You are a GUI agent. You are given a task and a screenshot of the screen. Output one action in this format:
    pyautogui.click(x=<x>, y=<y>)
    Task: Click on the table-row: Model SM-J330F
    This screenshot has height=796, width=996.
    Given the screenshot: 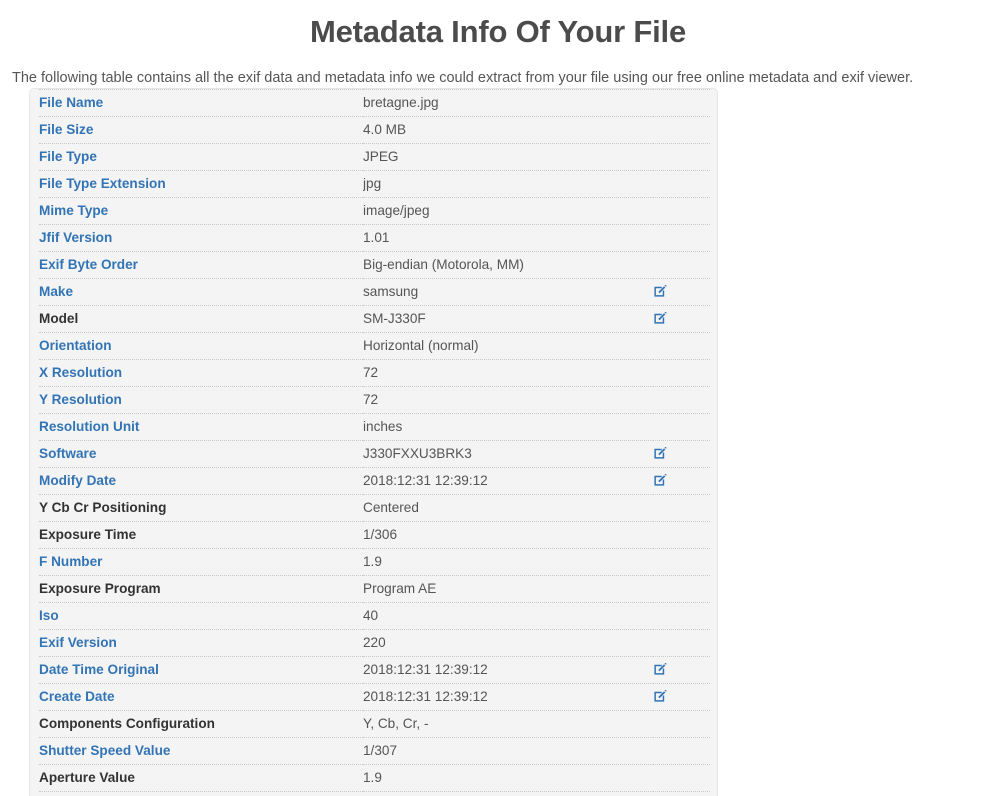 What is the action you would take?
    pyautogui.click(x=374, y=319)
    